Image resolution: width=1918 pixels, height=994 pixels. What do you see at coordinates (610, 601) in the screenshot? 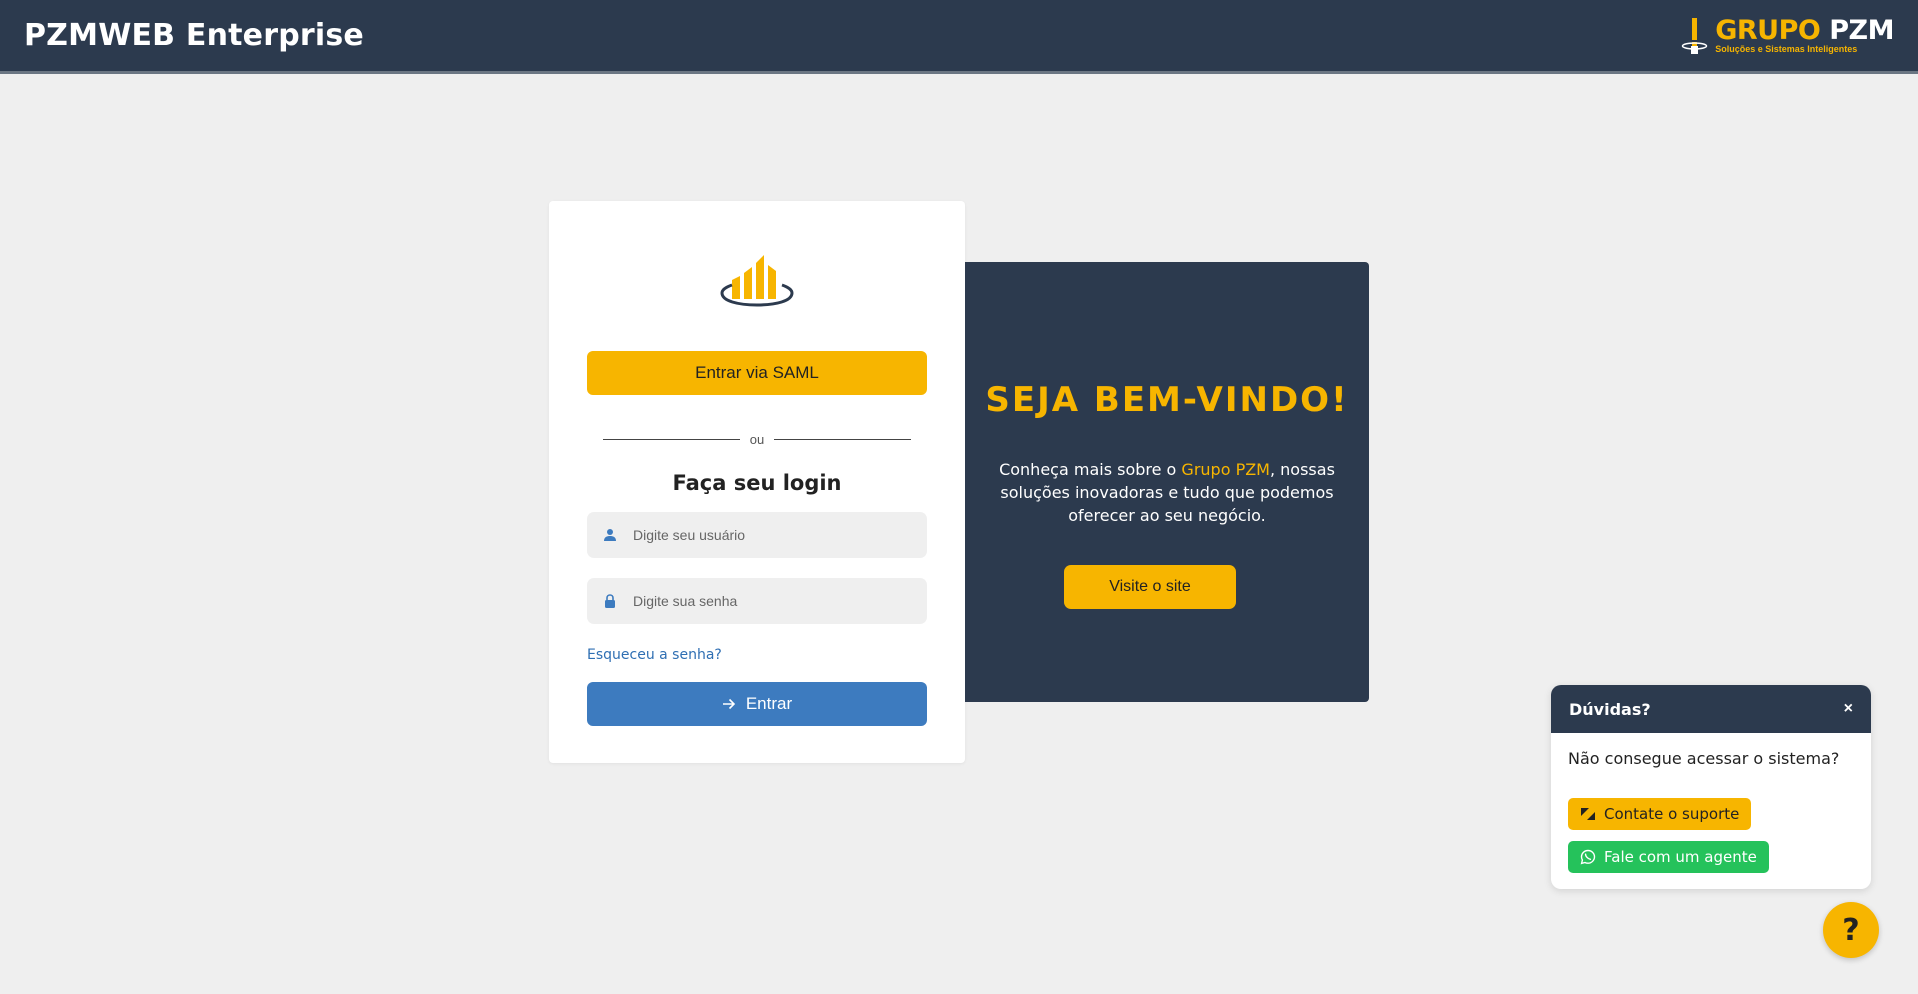
I see `lock-icon` at bounding box center [610, 601].